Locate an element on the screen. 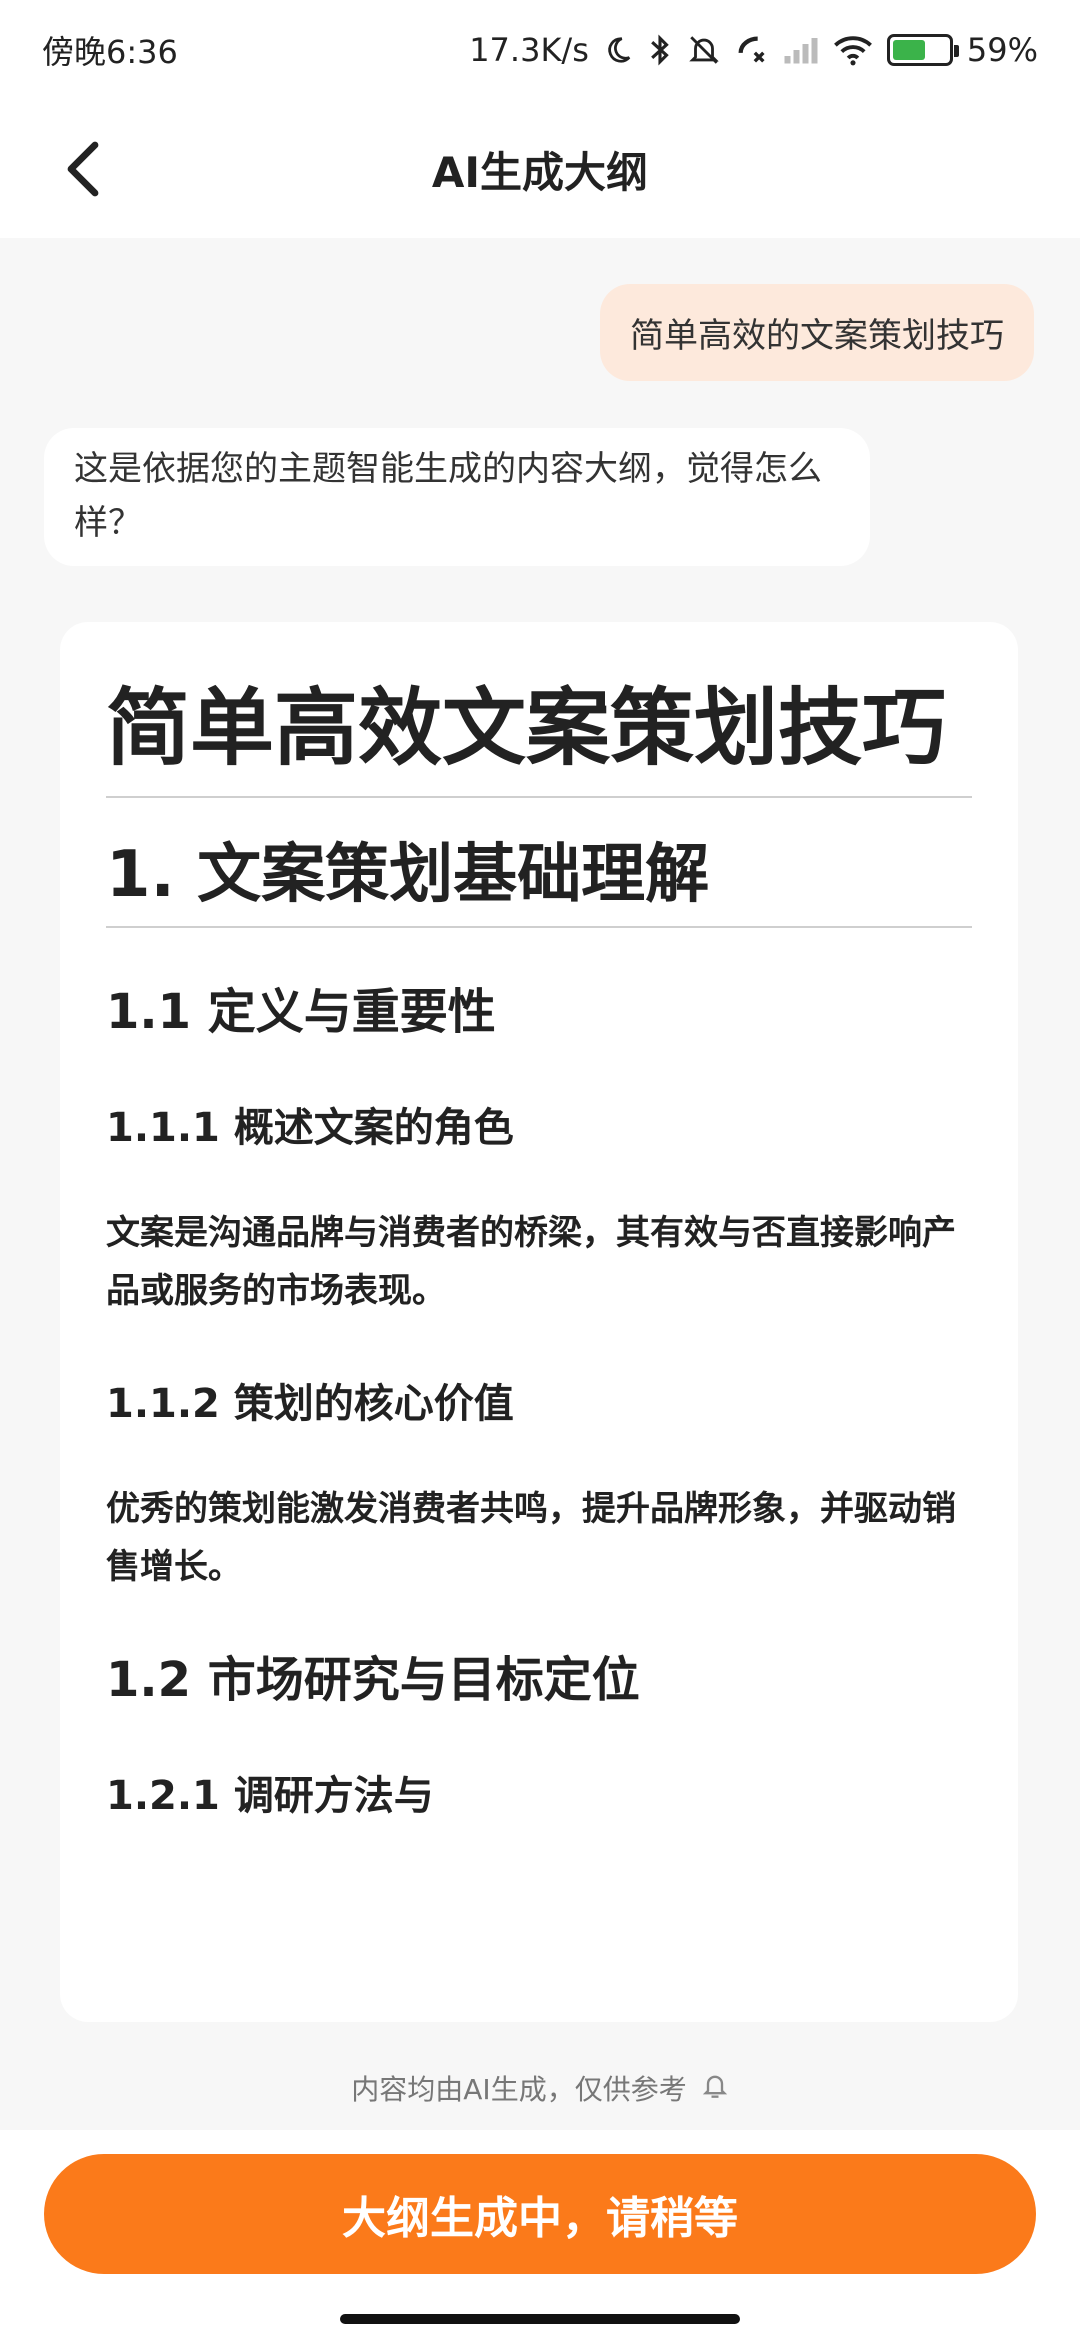  disclaimer: 内容均由AI生成，仅供参考 is located at coordinates (540, 2088).